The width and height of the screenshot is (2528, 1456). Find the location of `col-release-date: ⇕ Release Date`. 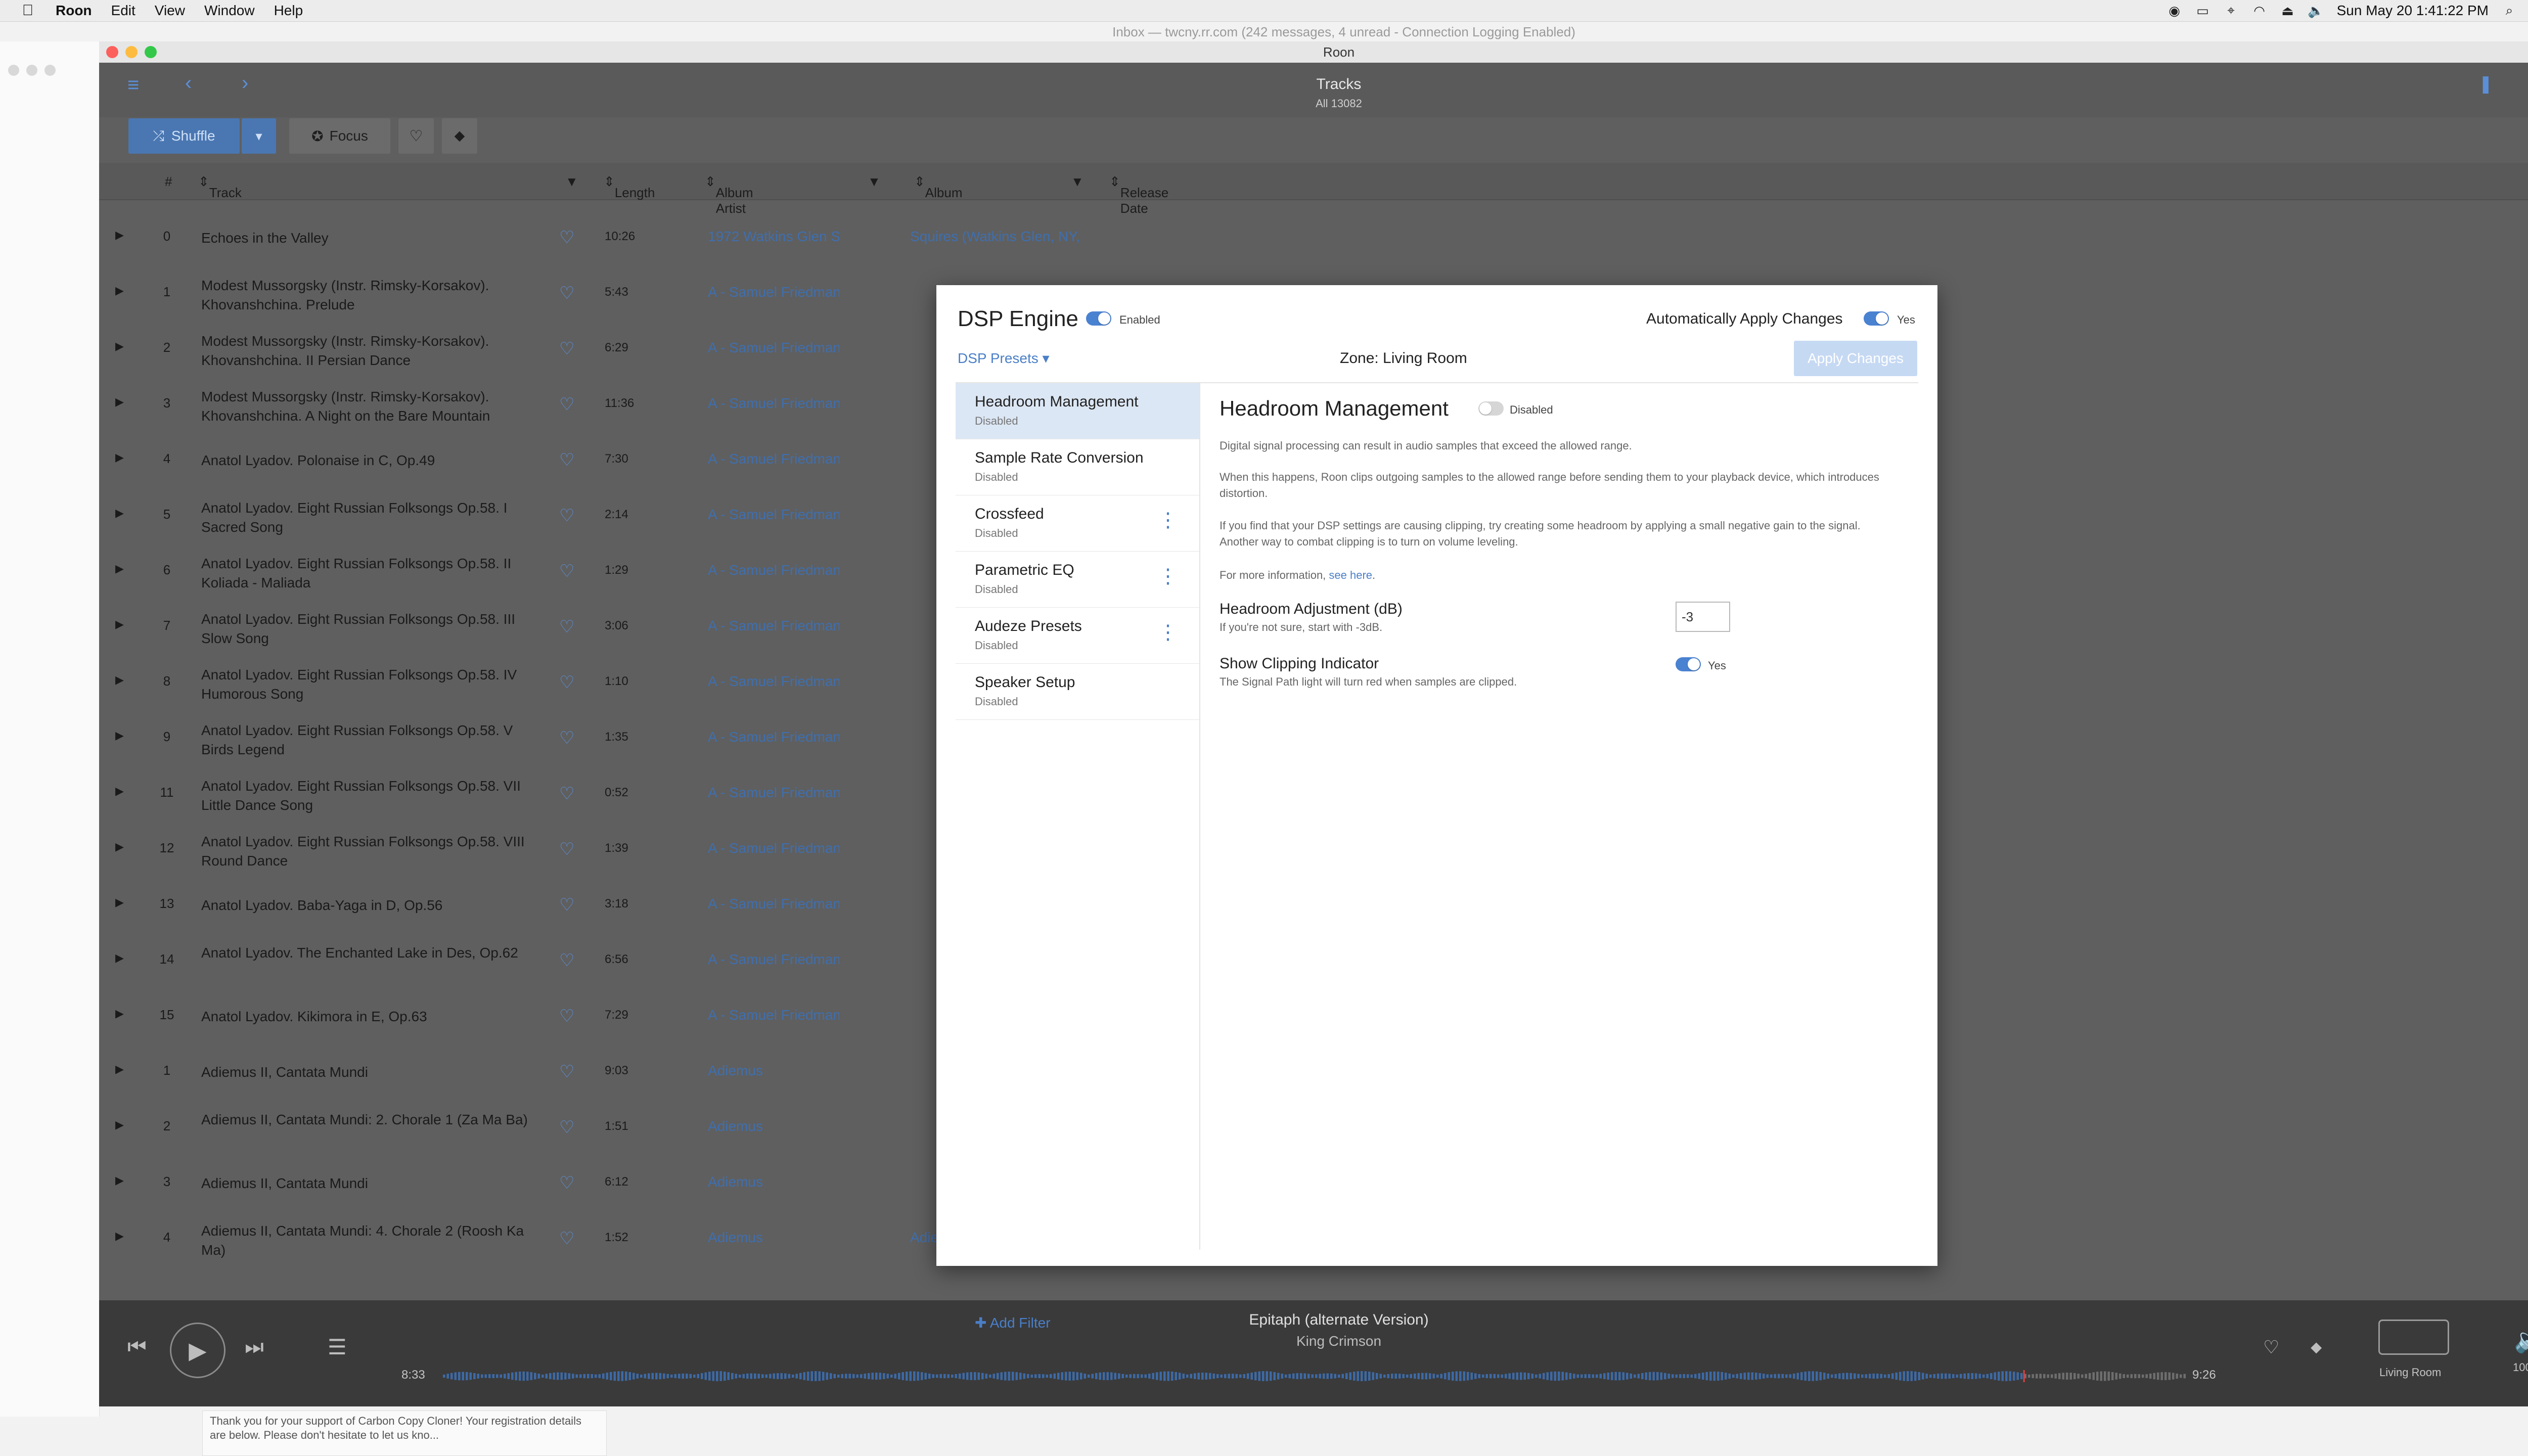

col-release-date: ⇕ Release Date is located at coordinates (1139, 195).